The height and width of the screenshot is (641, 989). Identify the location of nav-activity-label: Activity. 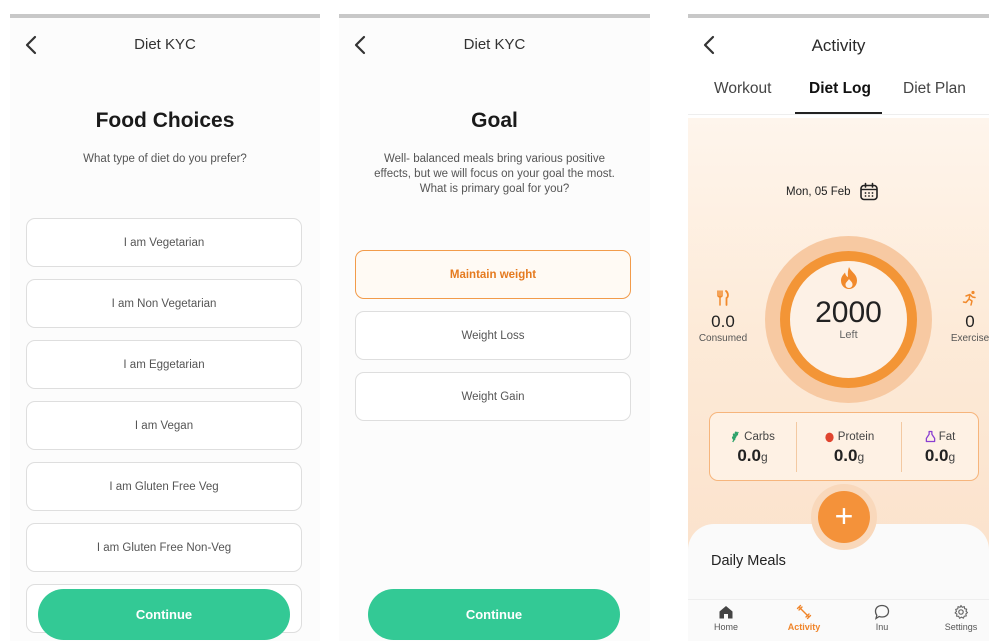
(804, 627).